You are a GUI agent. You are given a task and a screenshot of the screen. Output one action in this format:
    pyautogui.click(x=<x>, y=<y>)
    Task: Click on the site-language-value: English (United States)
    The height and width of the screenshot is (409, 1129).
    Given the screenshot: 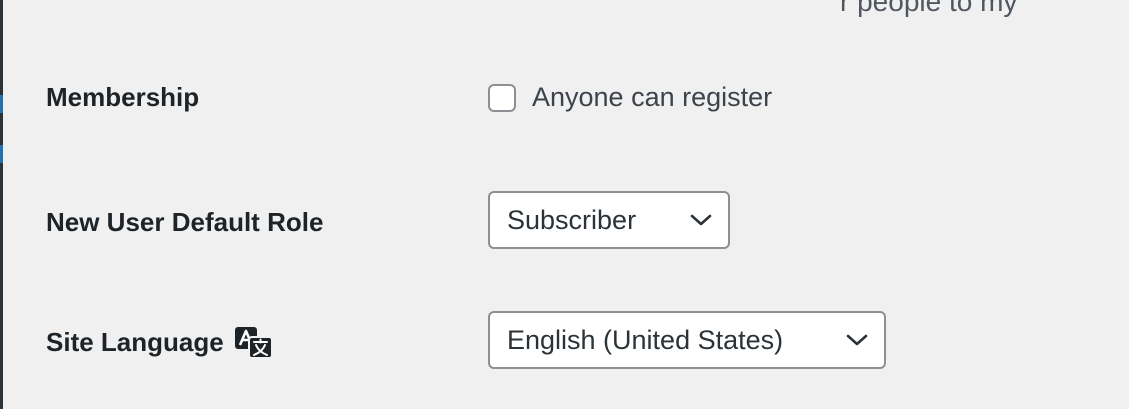 What is the action you would take?
    pyautogui.click(x=645, y=339)
    